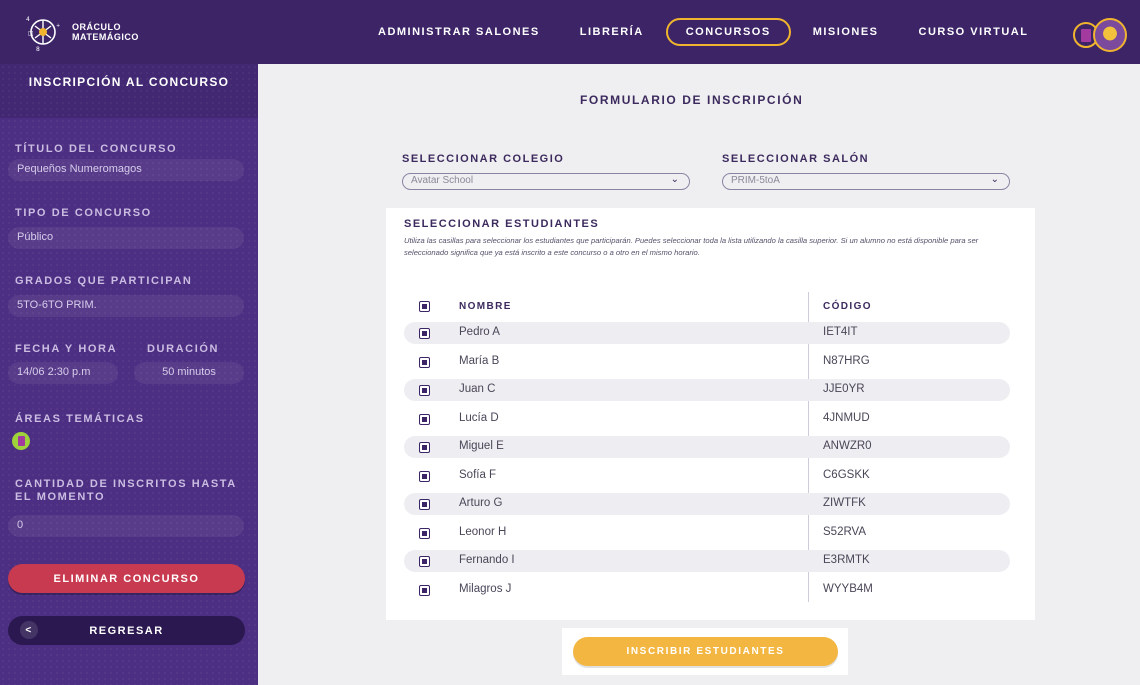 The height and width of the screenshot is (685, 1140). What do you see at coordinates (755, 180) in the screenshot?
I see `room-select-value: PRIM-5toA` at bounding box center [755, 180].